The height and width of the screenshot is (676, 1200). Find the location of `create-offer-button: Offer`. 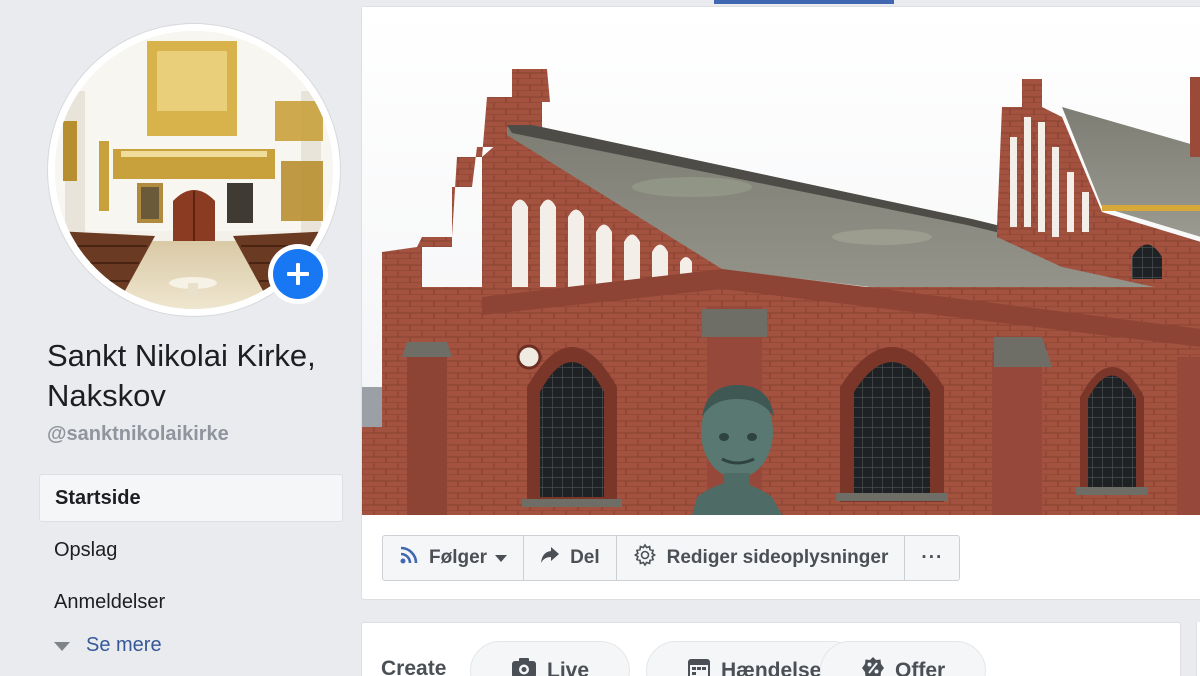

create-offer-button: Offer is located at coordinates (903, 658).